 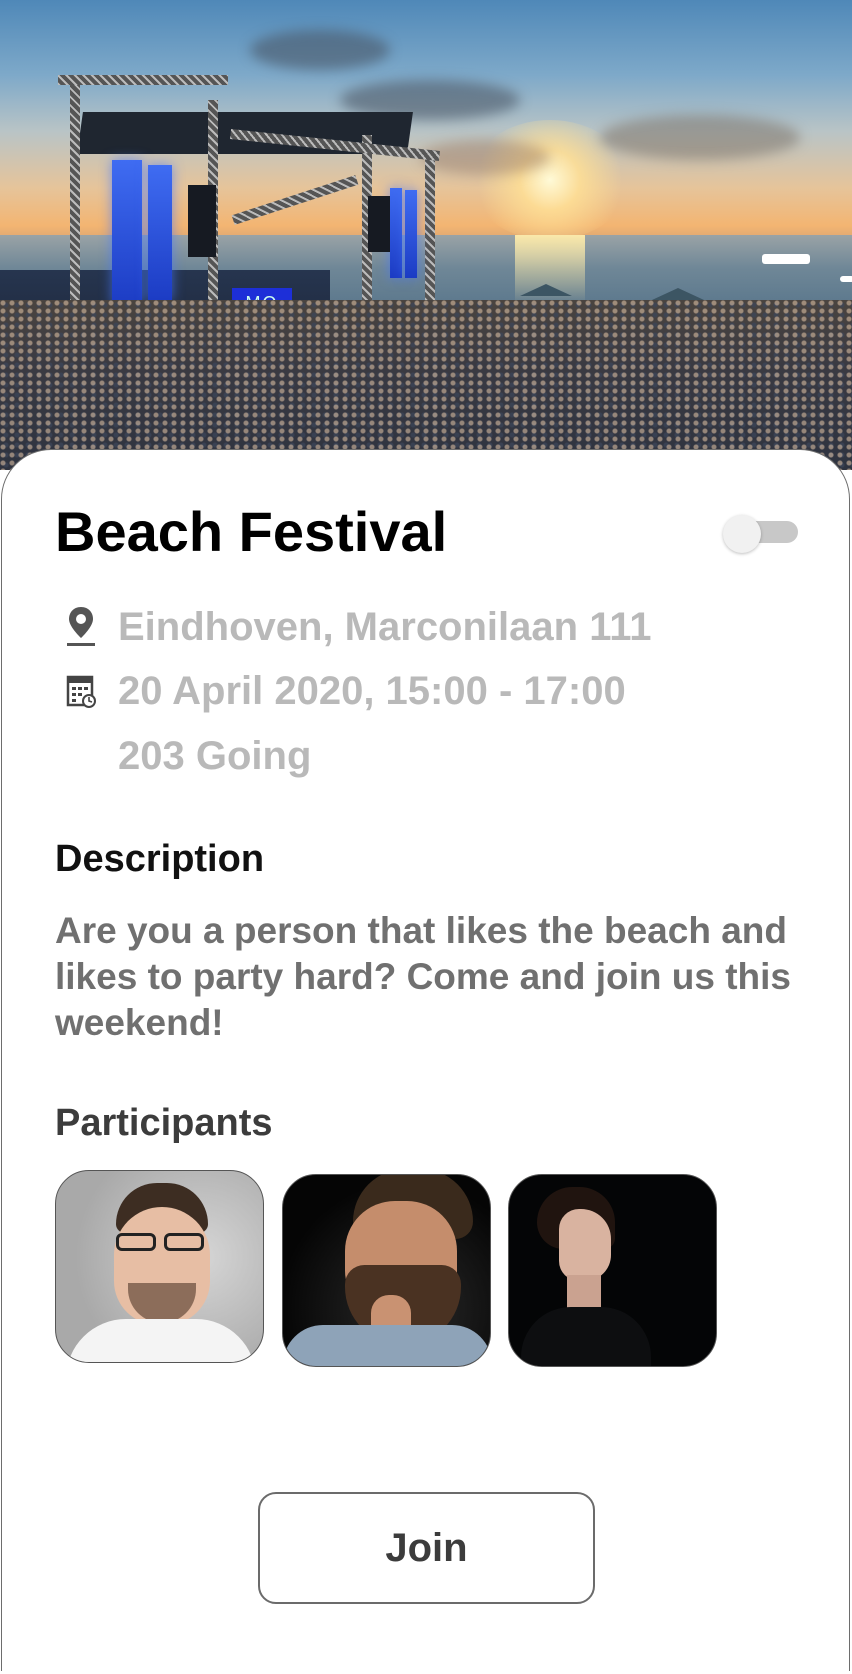 I want to click on datetime-text: 20 April 2020, 15:00 - 17:00, so click(x=372, y=690).